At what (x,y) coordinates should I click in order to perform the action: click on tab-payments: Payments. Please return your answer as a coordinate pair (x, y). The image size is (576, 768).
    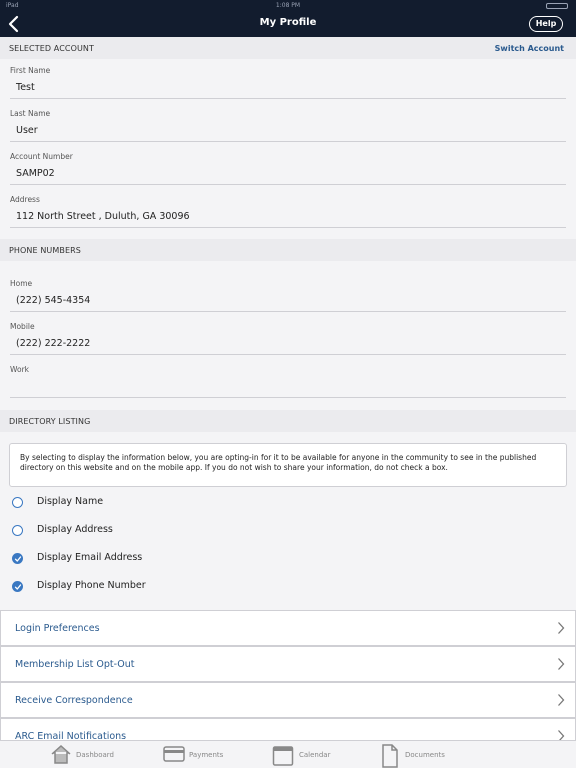
    Looking at the image, I should click on (198, 754).